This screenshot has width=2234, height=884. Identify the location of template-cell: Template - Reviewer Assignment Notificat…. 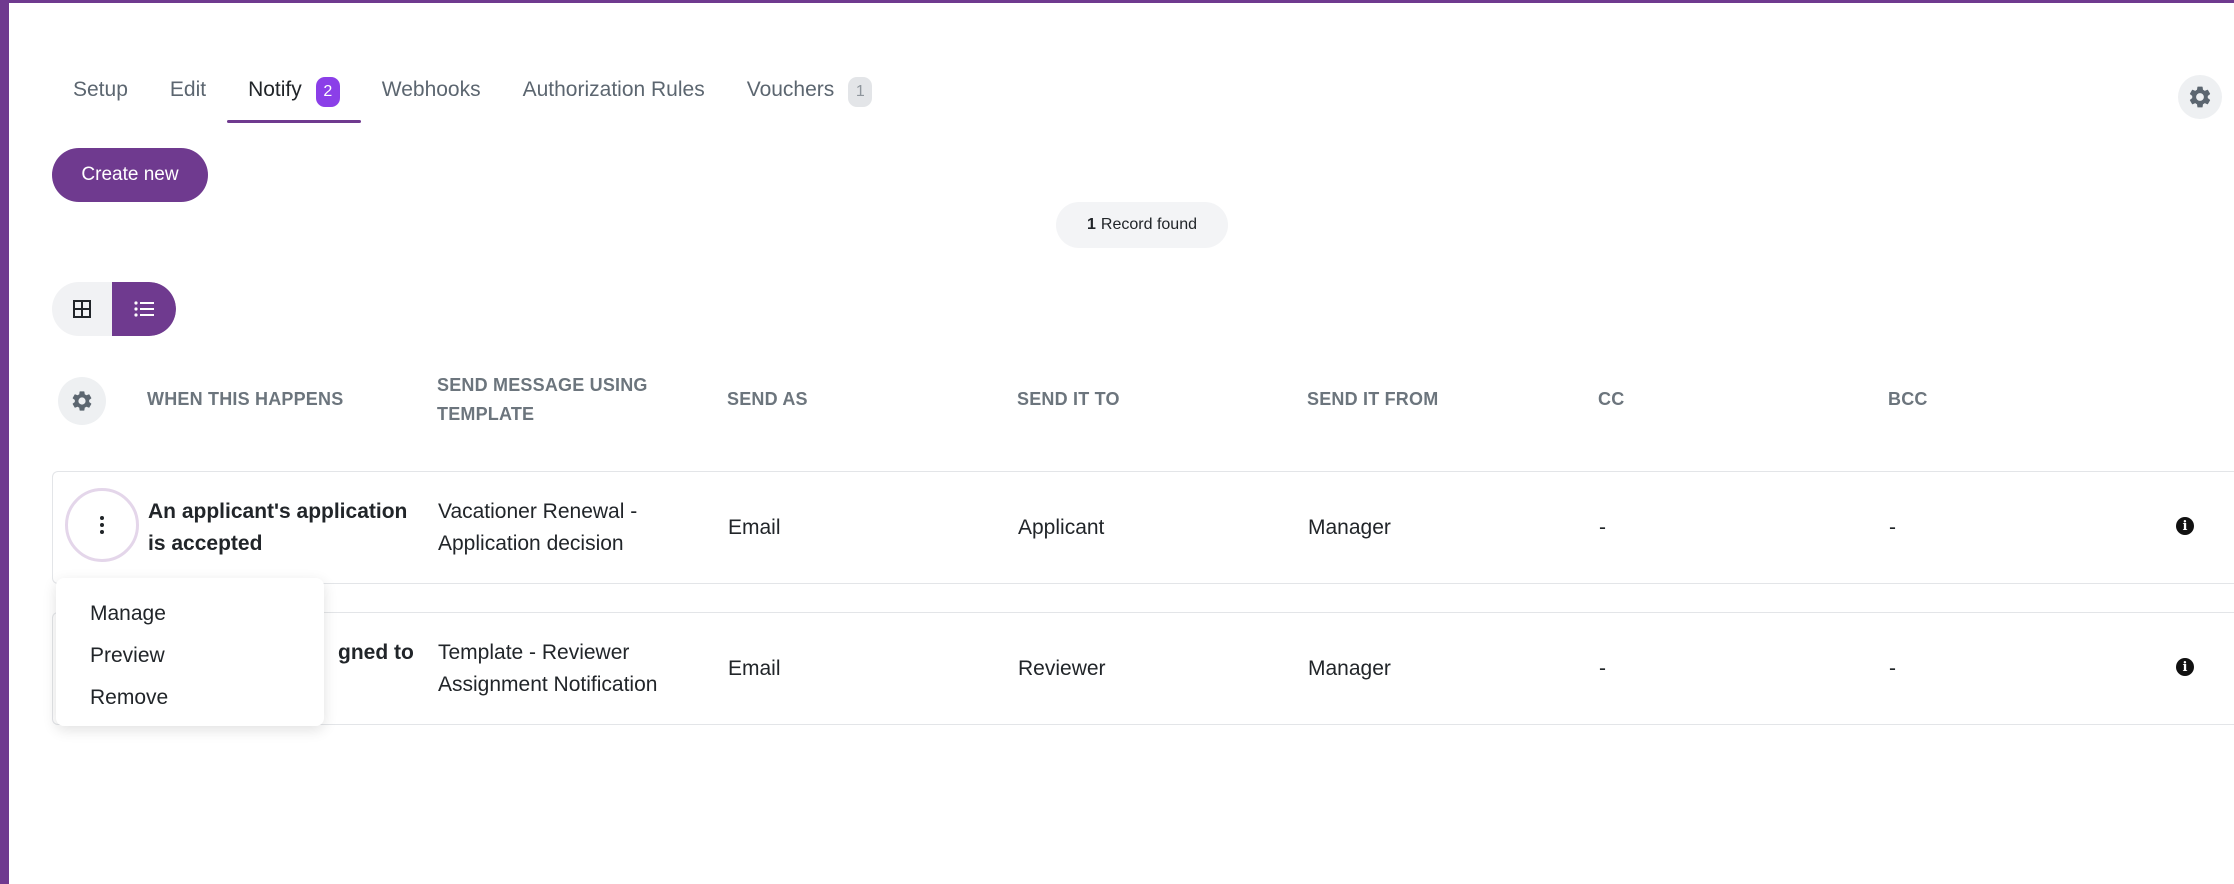
(547, 669).